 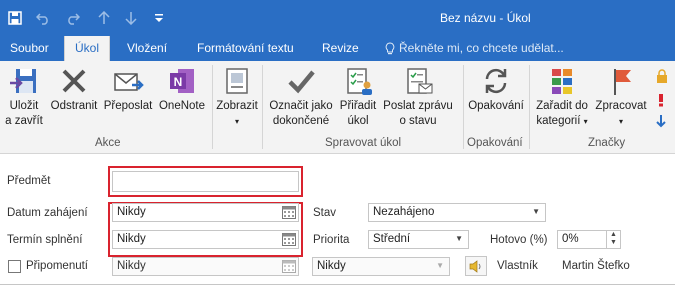 I want to click on priority-select: Střední ▼, so click(x=418, y=239).